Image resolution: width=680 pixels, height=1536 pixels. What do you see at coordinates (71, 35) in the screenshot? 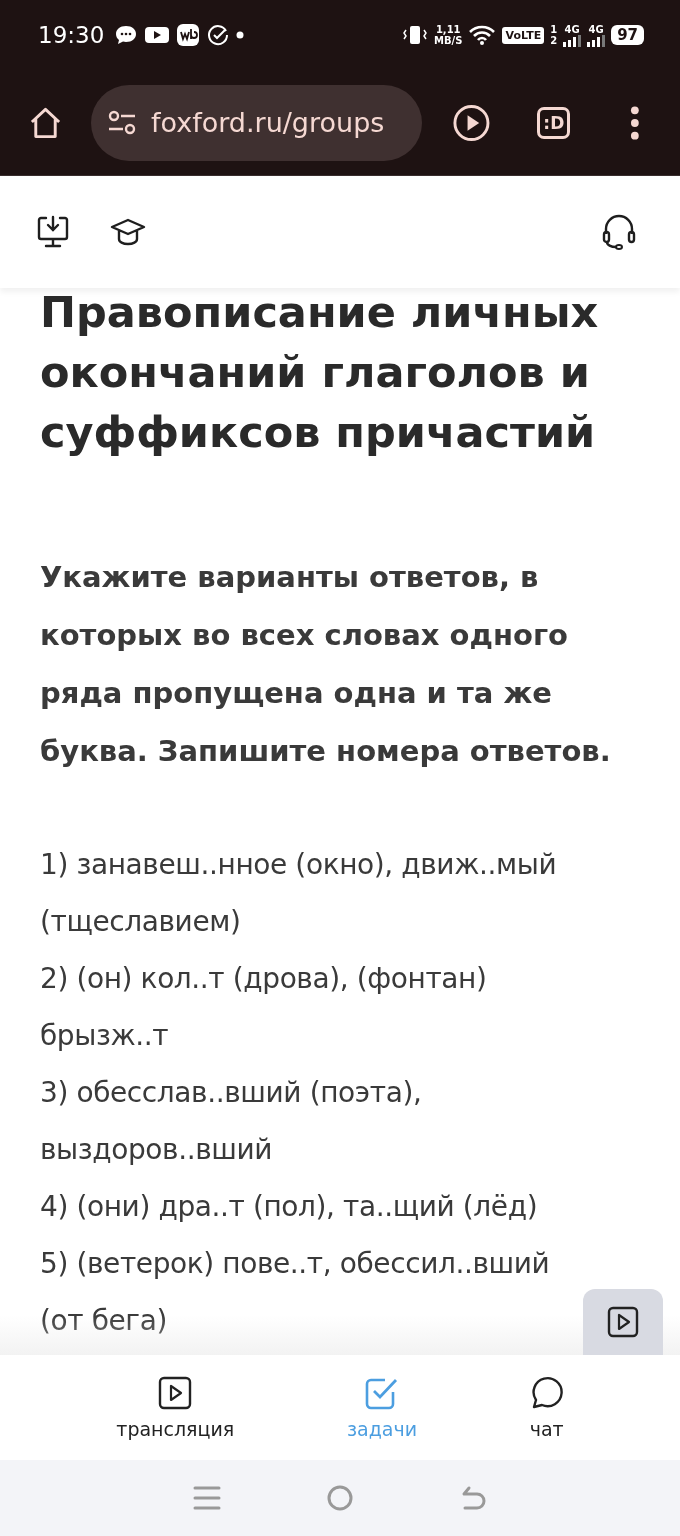
I see `clock: 19:30` at bounding box center [71, 35].